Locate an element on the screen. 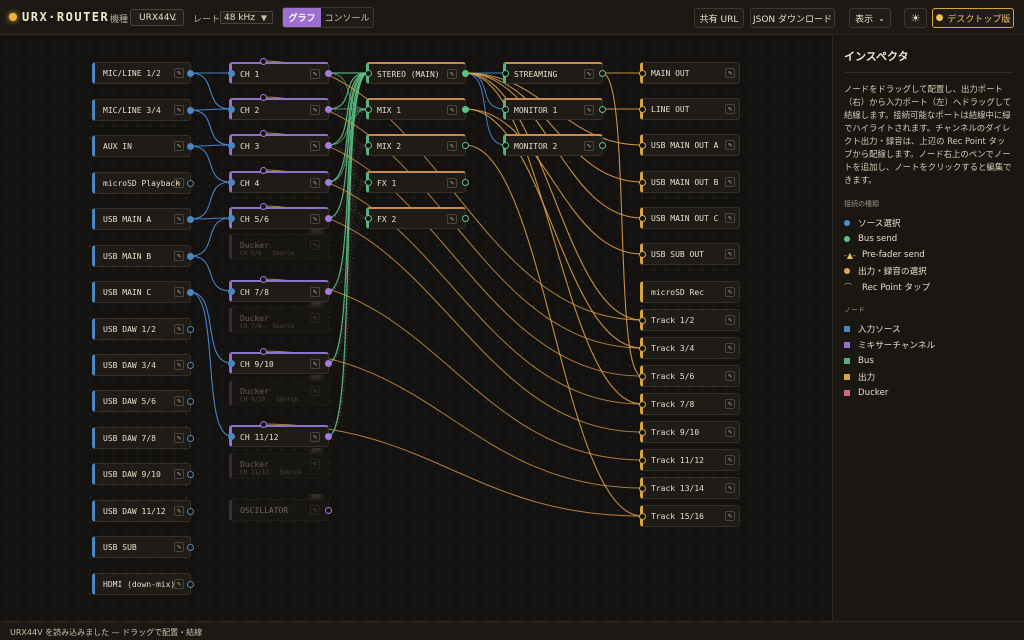 This screenshot has width=1024, height=640. input-node: microSD Playback ✎ is located at coordinates (141, 183).